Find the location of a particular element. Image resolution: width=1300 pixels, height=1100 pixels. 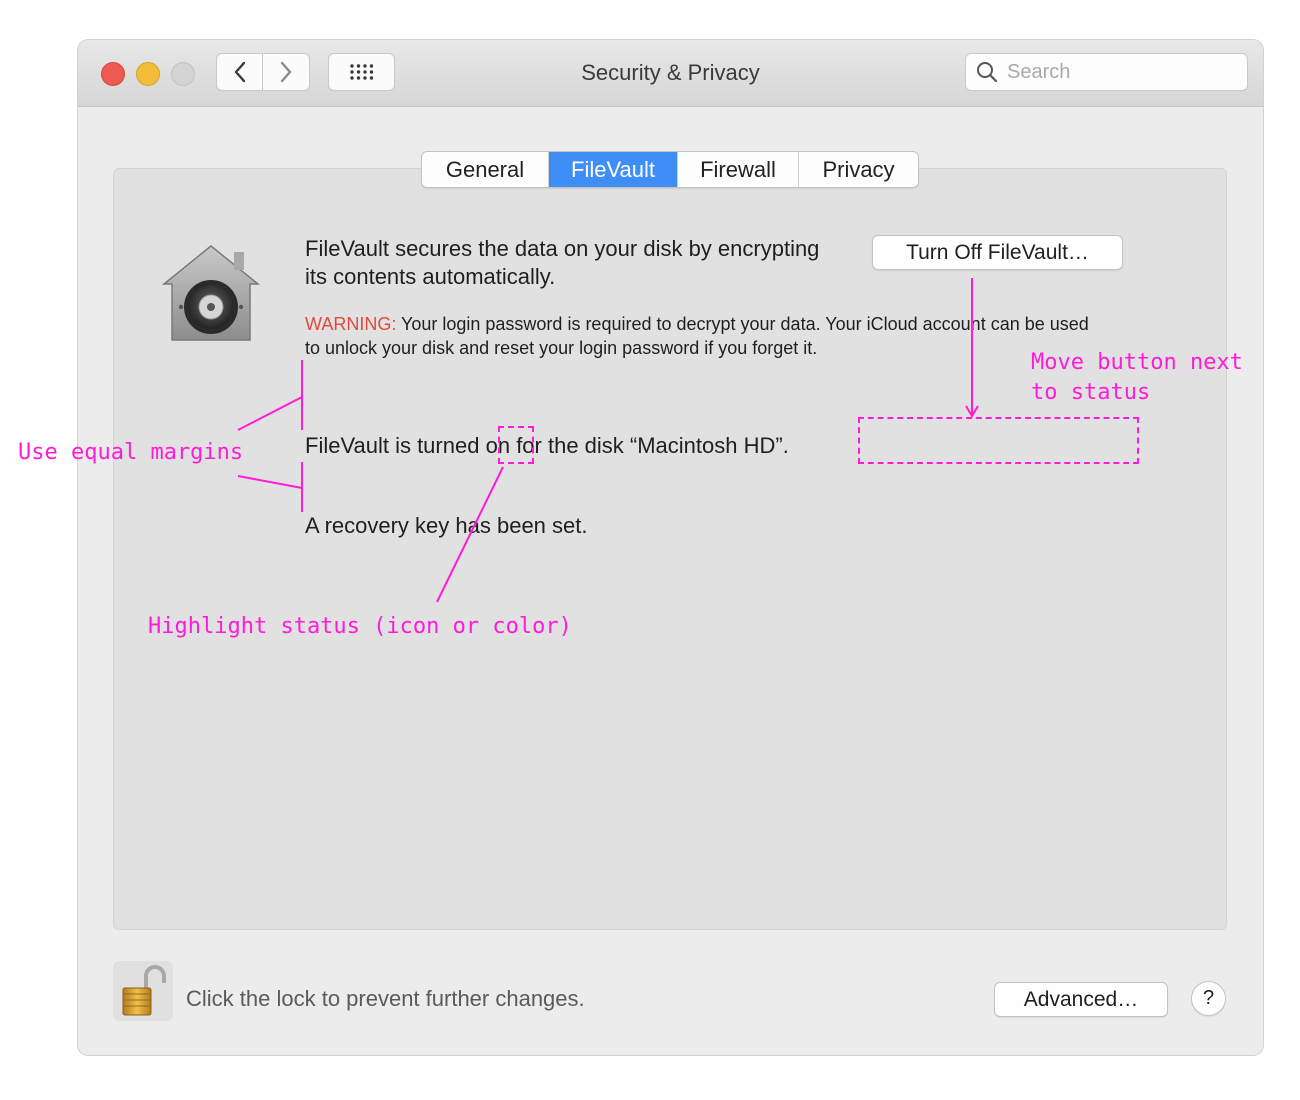

title-bar: Security & Privacy is located at coordinates (670, 73).